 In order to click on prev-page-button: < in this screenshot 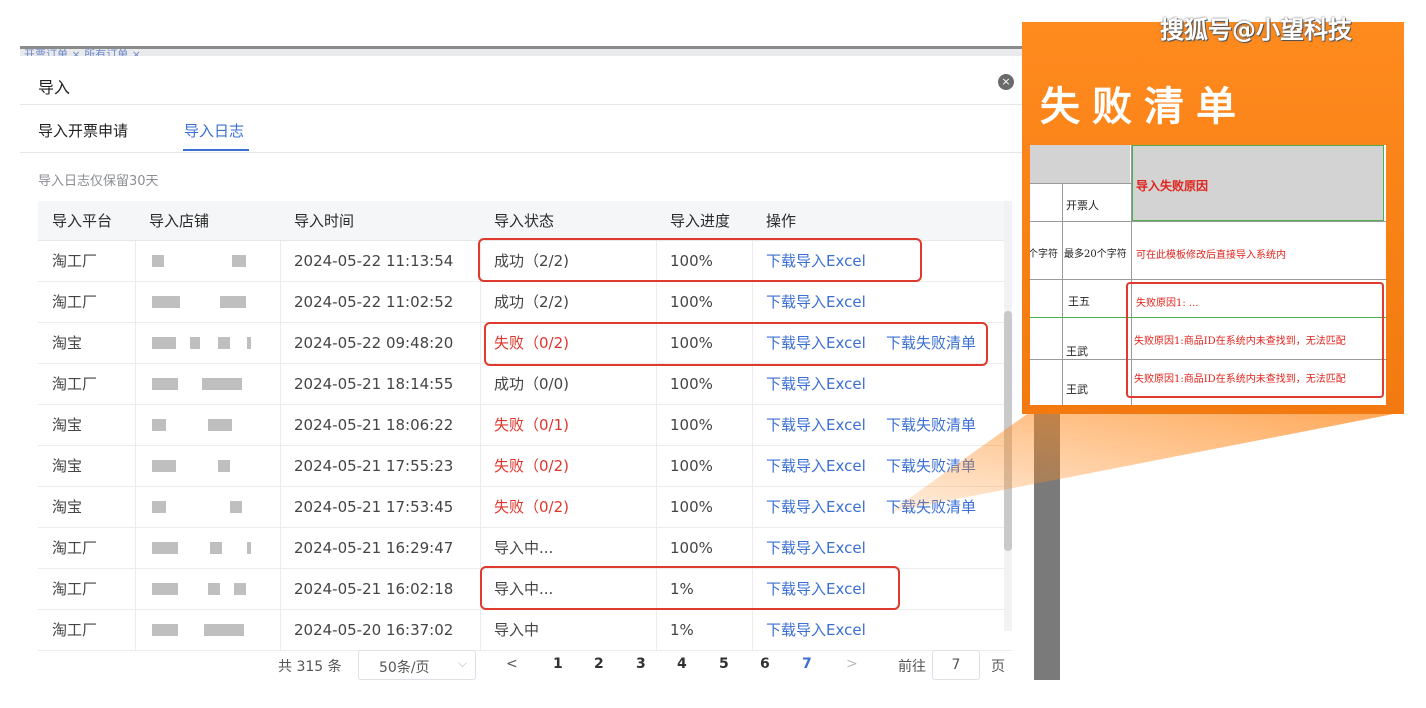, I will do `click(512, 664)`.